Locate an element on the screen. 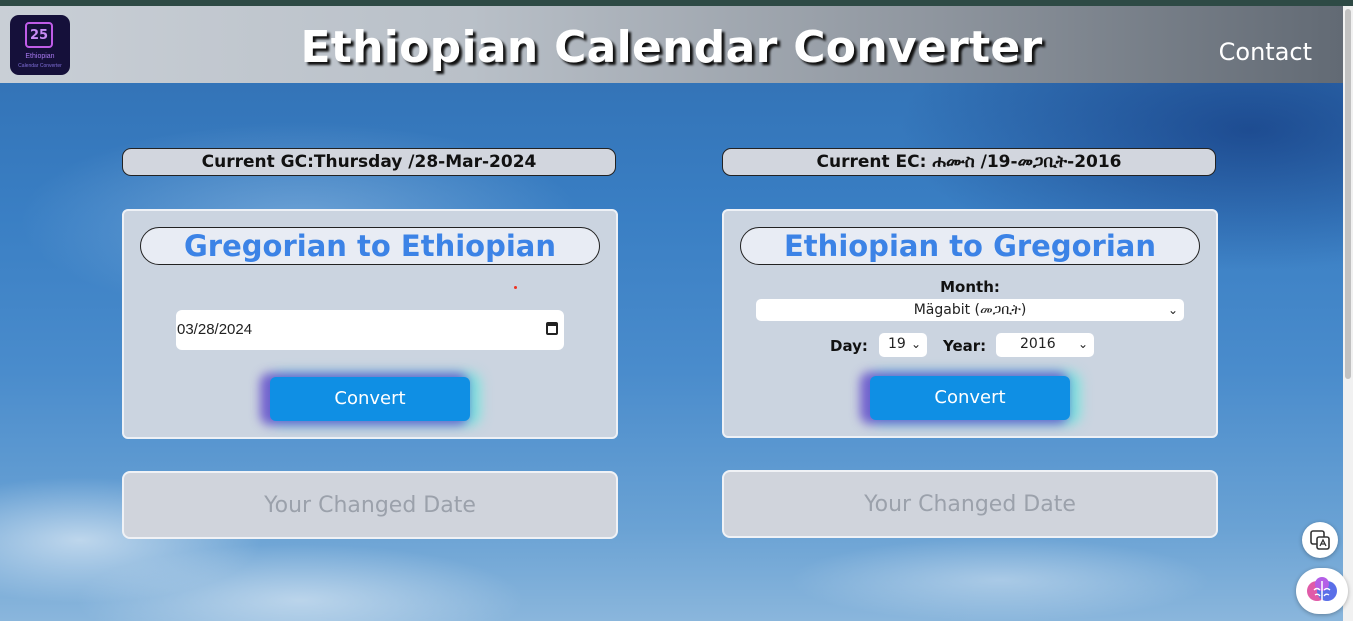 This screenshot has height=621, width=1353. year-select-value: 2016 is located at coordinates (1038, 344).